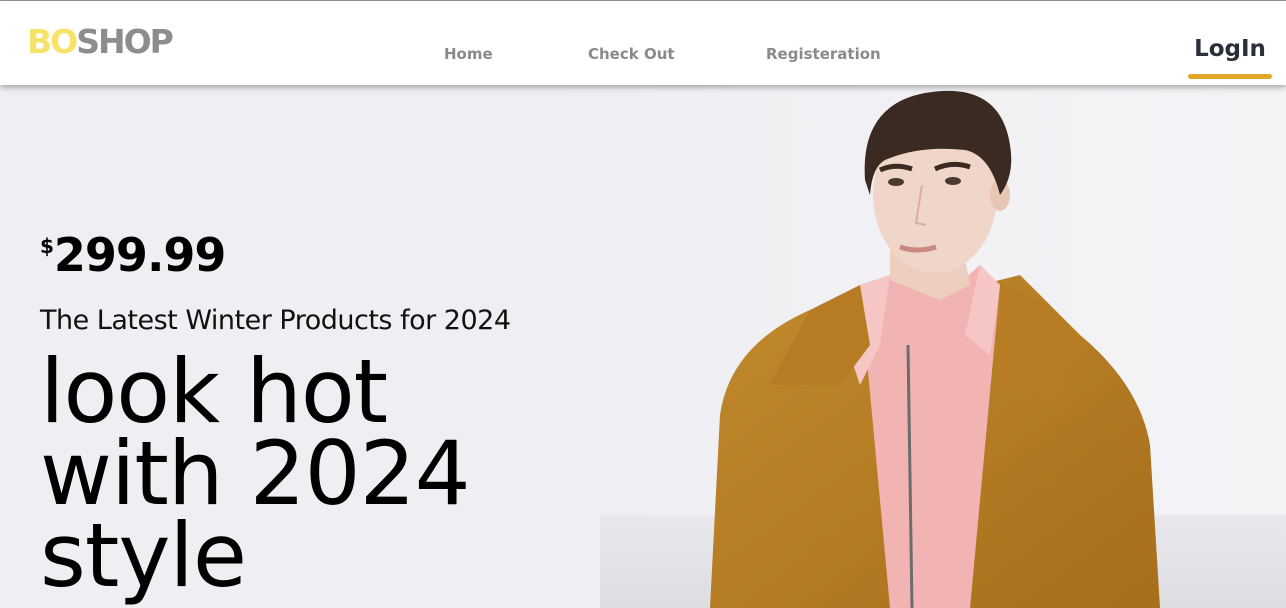  I want to click on product-price: $299.99, so click(133, 255).